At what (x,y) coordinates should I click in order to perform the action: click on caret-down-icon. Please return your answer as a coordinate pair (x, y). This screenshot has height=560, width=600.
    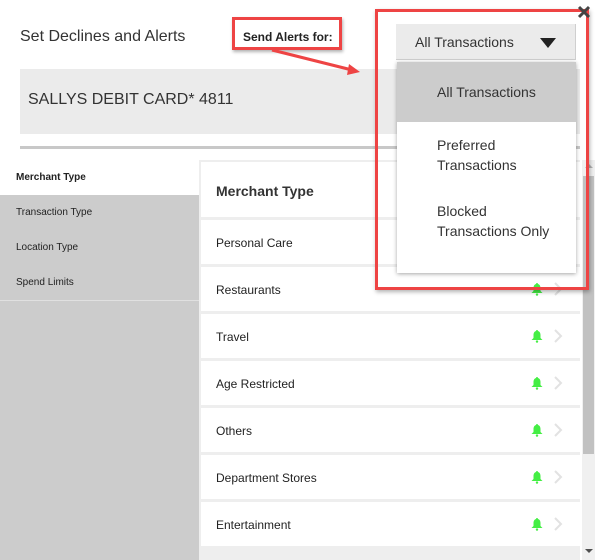
    Looking at the image, I should click on (548, 43).